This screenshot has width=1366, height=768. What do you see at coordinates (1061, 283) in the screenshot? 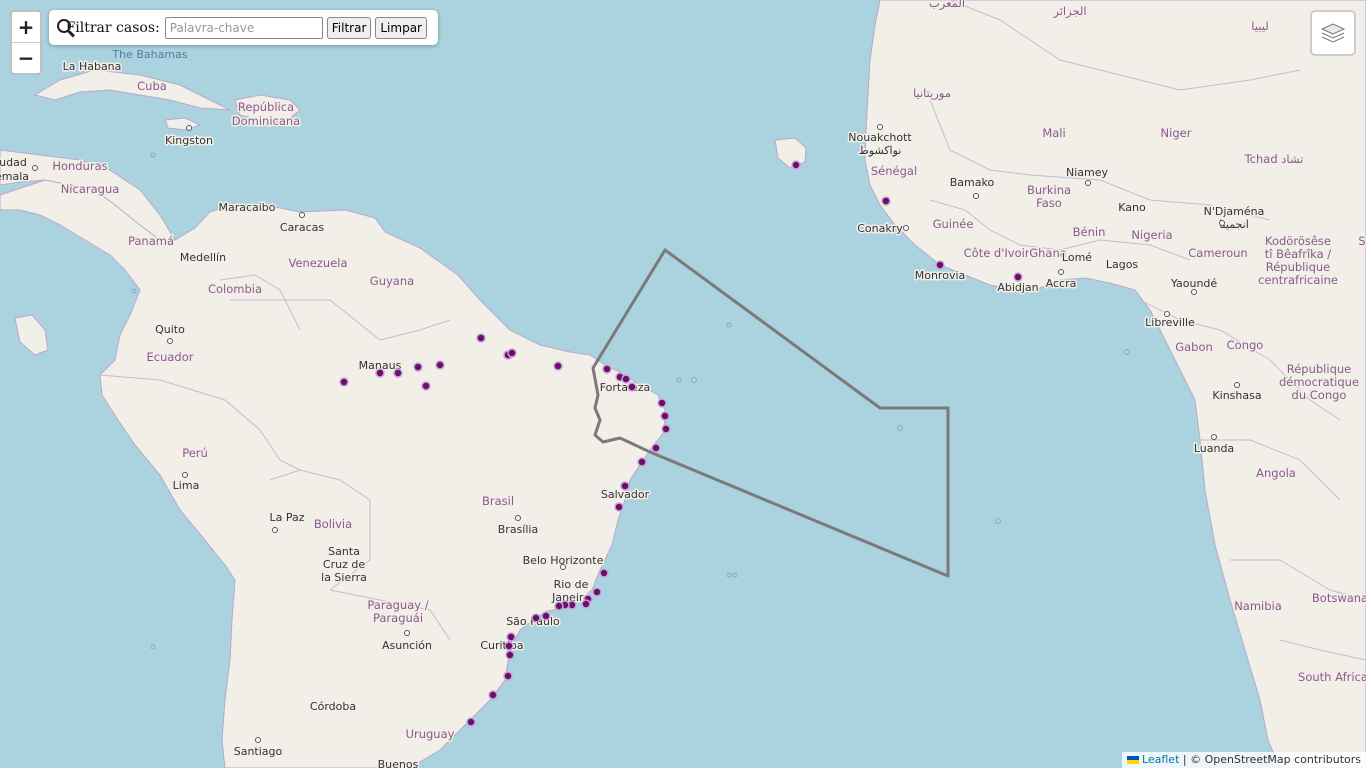
I see `label-accra: Accra` at bounding box center [1061, 283].